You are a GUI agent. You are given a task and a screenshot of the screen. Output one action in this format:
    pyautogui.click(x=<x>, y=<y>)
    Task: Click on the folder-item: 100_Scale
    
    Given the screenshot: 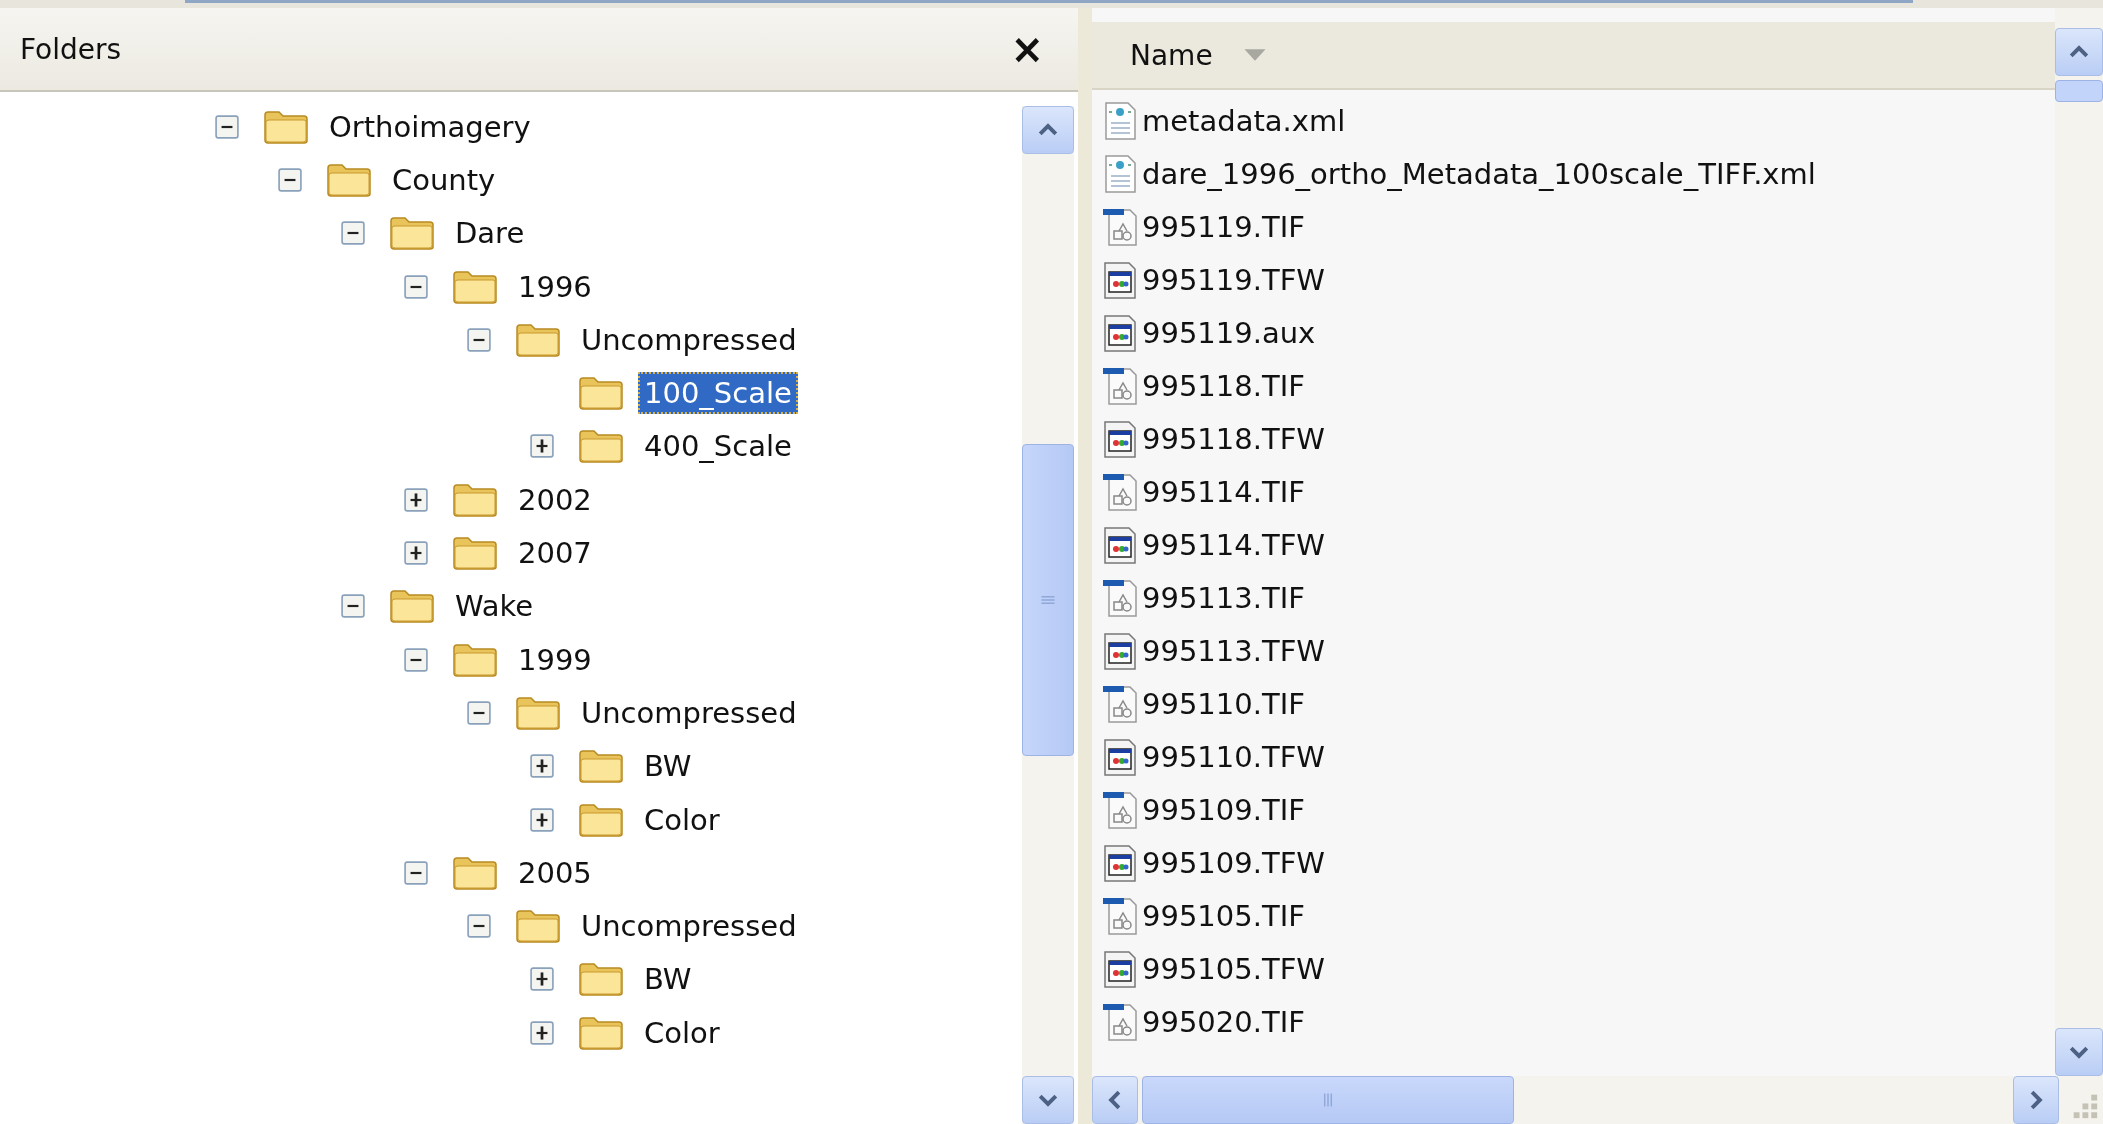 What is the action you would take?
    pyautogui.click(x=718, y=393)
    